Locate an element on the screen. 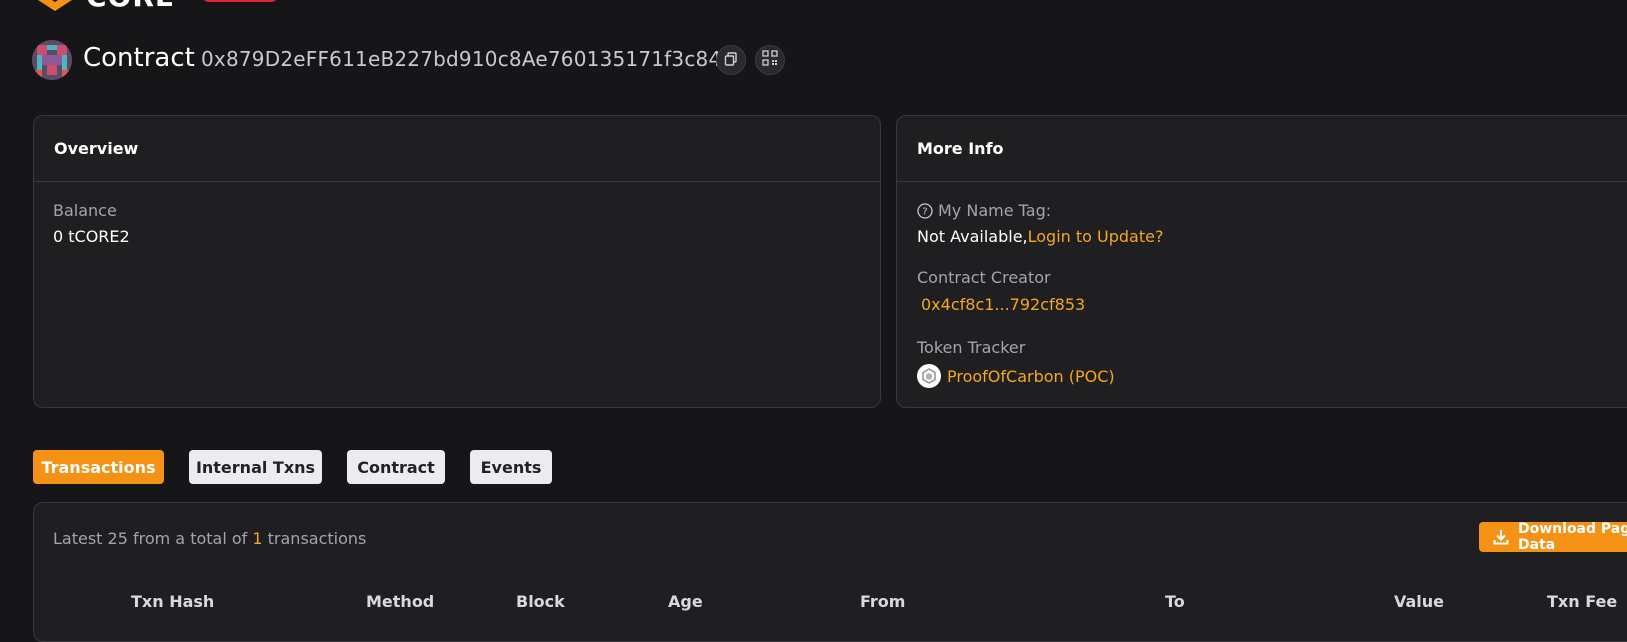  tab-transactions: Transactions is located at coordinates (98, 467).